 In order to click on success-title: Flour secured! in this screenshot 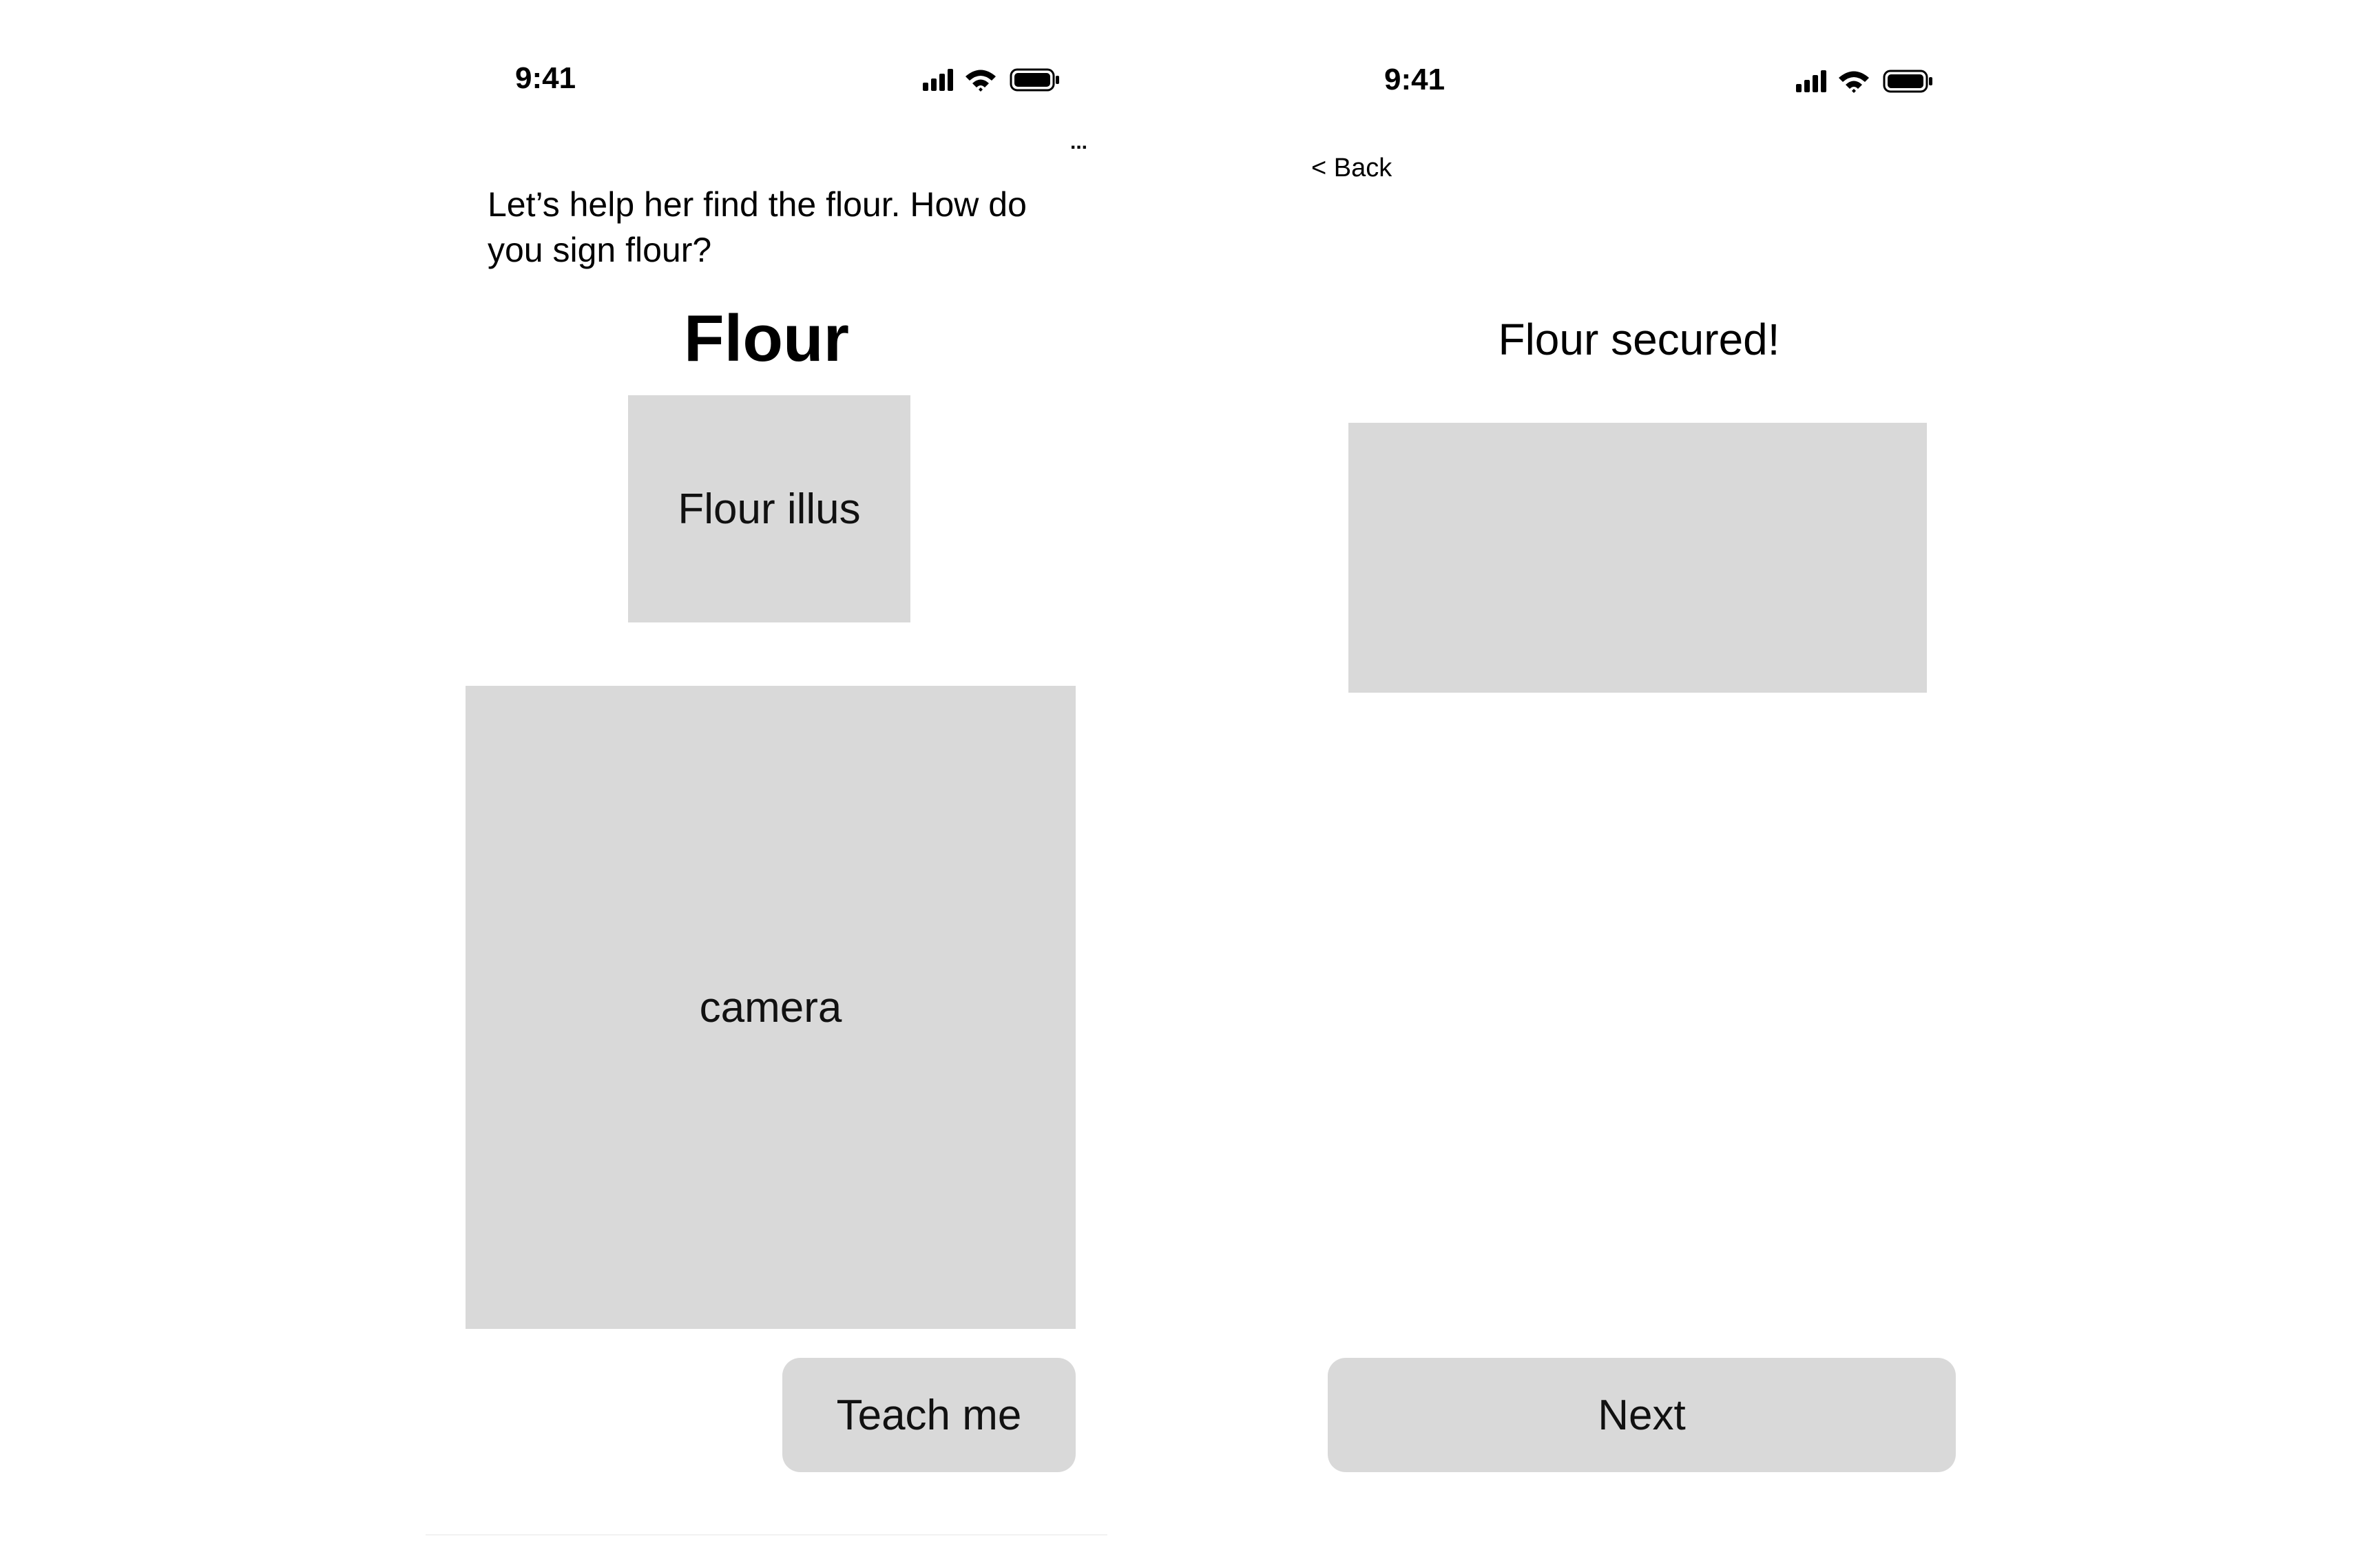, I will do `click(1639, 340)`.